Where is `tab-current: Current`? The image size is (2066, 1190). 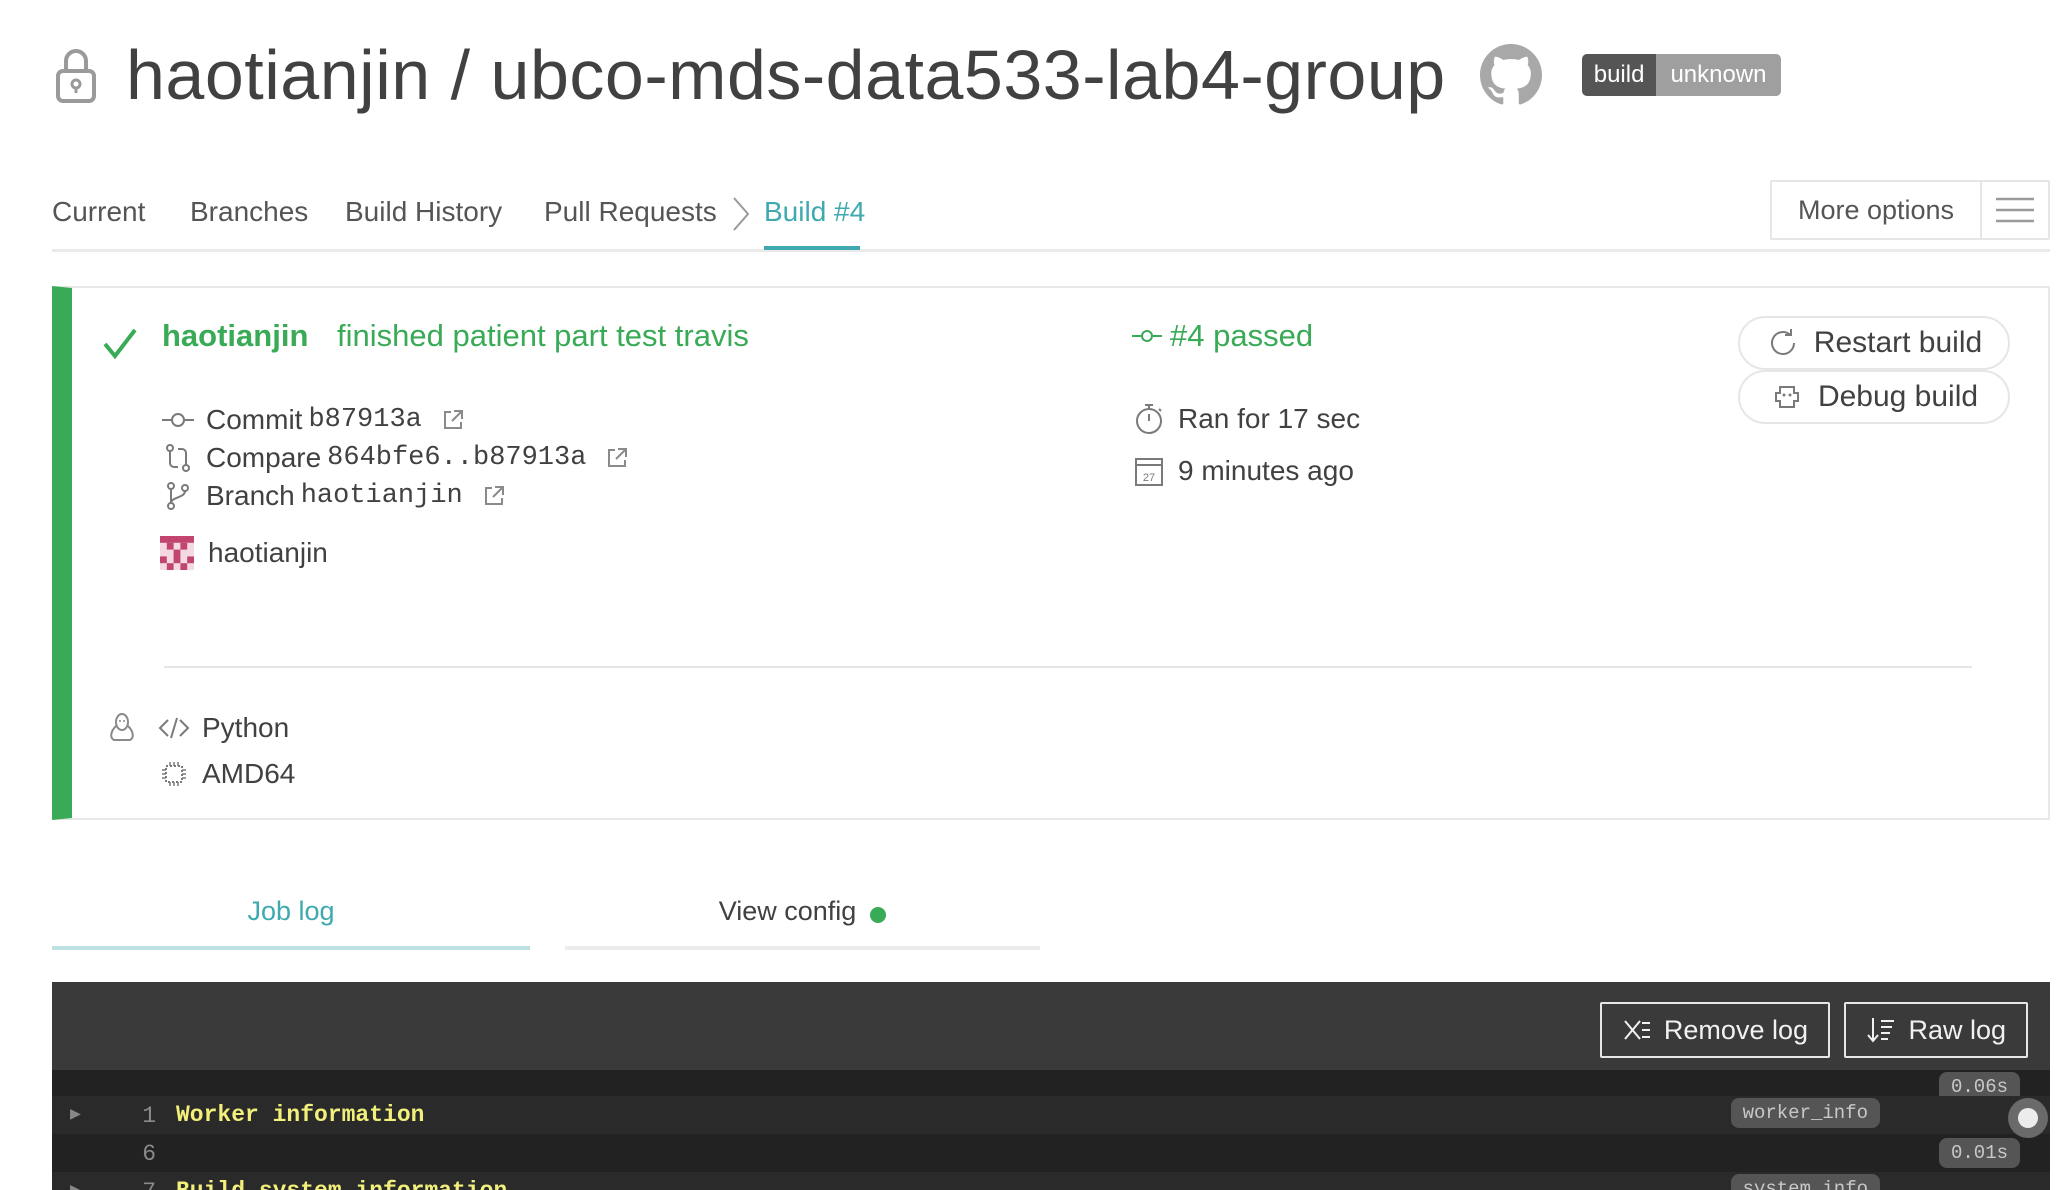 tab-current: Current is located at coordinates (98, 212).